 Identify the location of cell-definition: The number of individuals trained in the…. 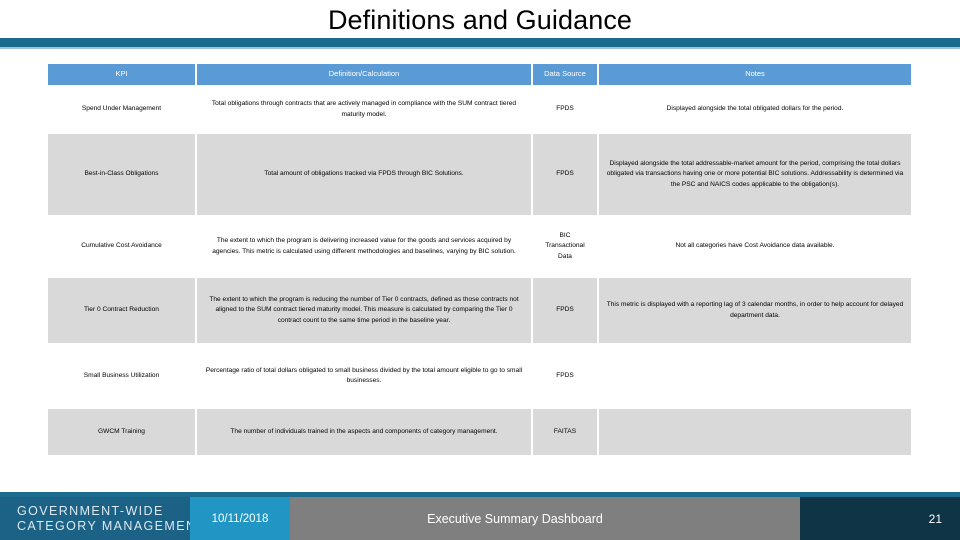
(364, 432).